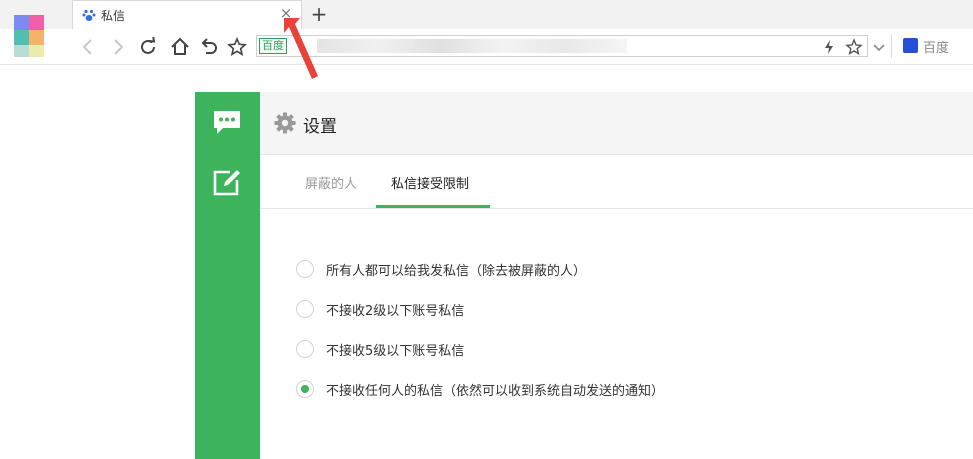  Describe the element at coordinates (29, 37) in the screenshot. I see `browser-logo-icon` at that location.